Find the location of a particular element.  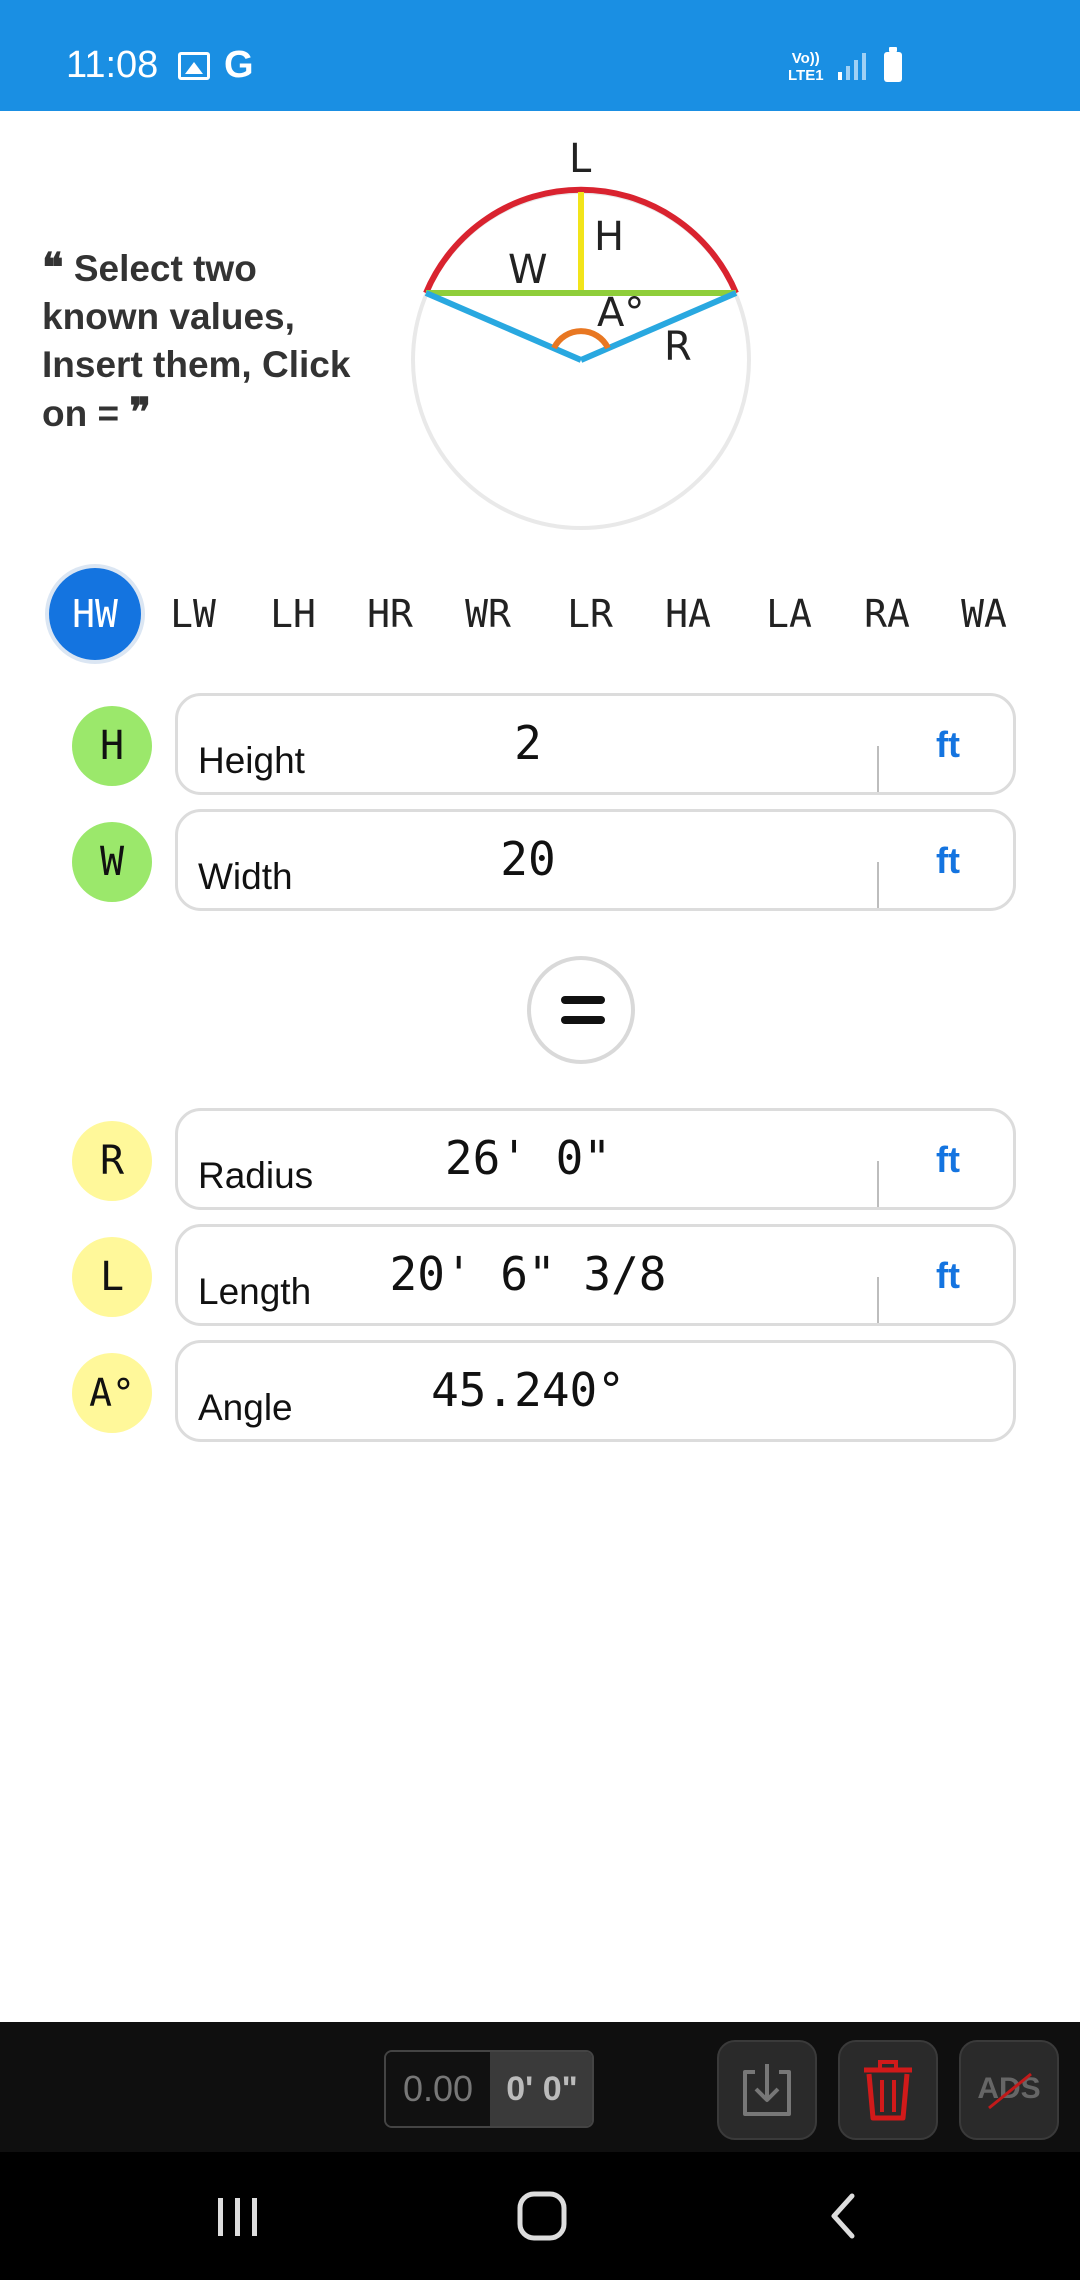

feet-inches-value: 0' 0" is located at coordinates (541, 2089).